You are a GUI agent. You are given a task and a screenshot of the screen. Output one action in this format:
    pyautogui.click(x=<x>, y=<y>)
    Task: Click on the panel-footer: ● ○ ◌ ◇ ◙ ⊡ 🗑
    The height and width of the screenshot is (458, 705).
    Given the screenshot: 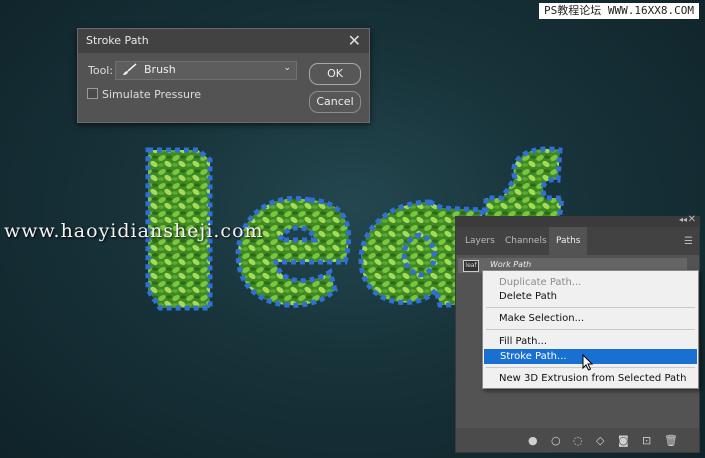 What is the action you would take?
    pyautogui.click(x=577, y=440)
    